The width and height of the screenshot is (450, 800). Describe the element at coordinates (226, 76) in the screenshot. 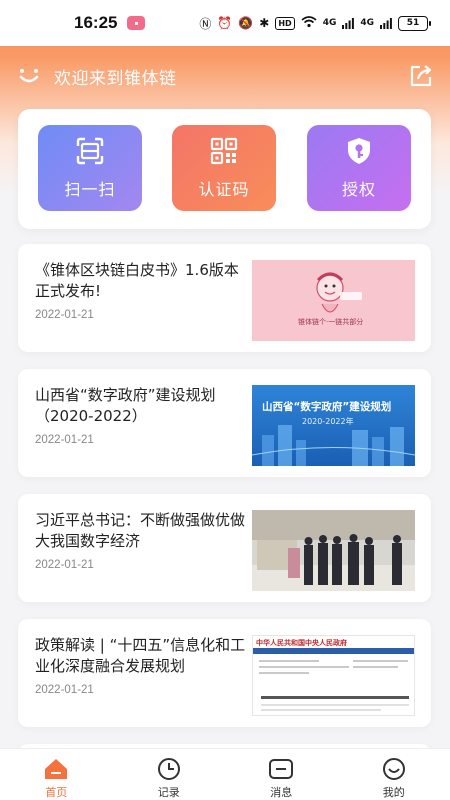

I see `greeting-row: 欢迎来到锥体链` at that location.